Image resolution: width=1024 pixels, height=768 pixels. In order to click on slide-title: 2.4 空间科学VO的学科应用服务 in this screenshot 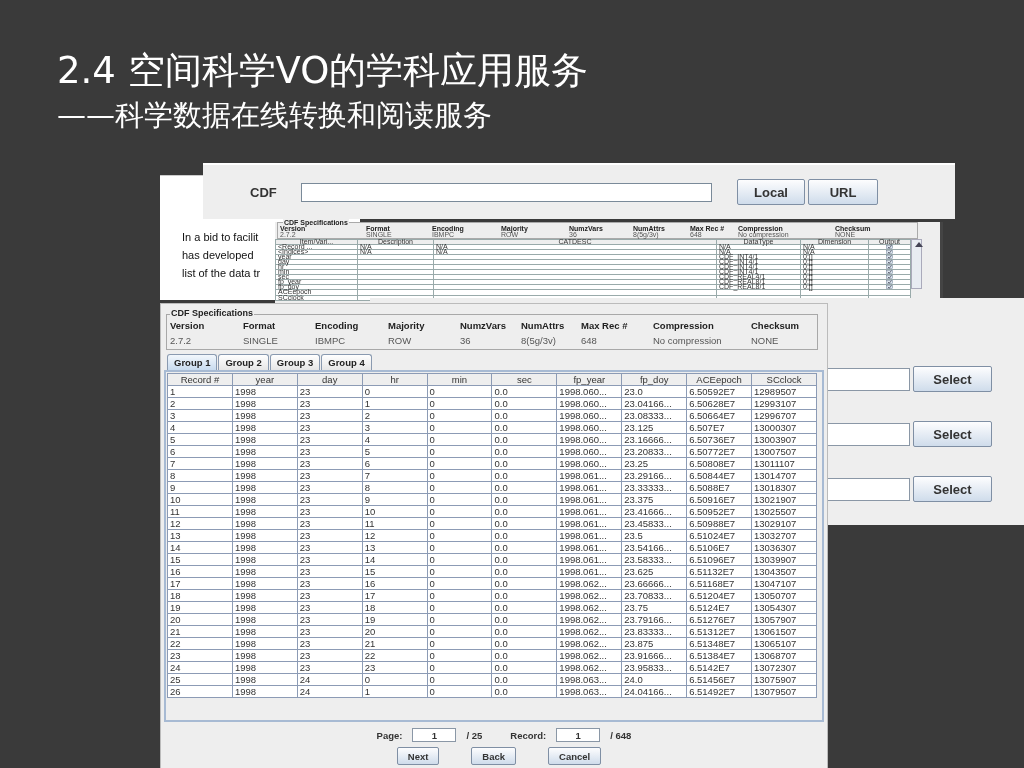, I will do `click(323, 71)`.